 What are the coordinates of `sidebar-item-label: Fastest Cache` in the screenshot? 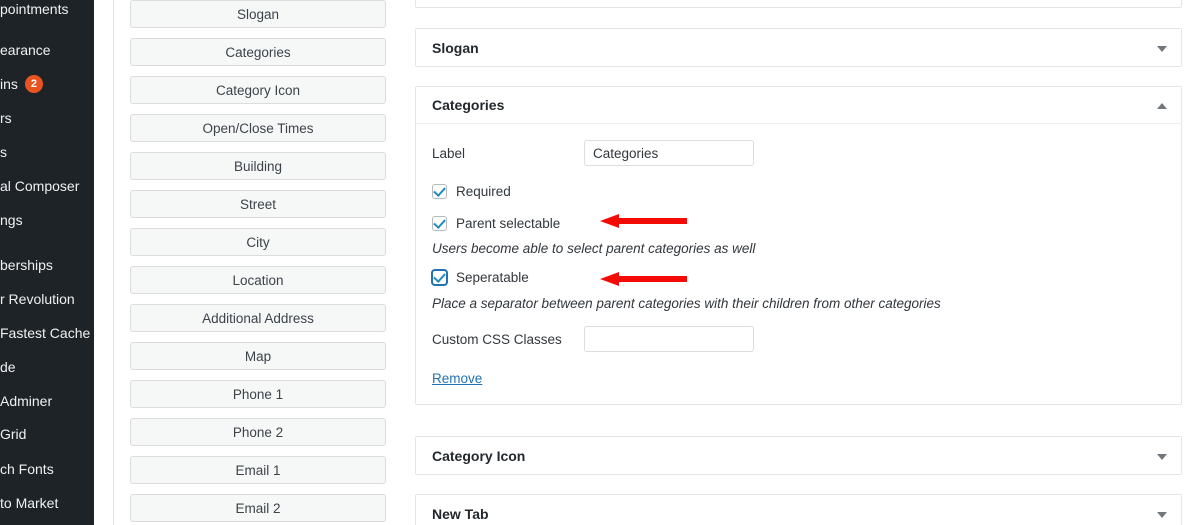 It's located at (45, 333).